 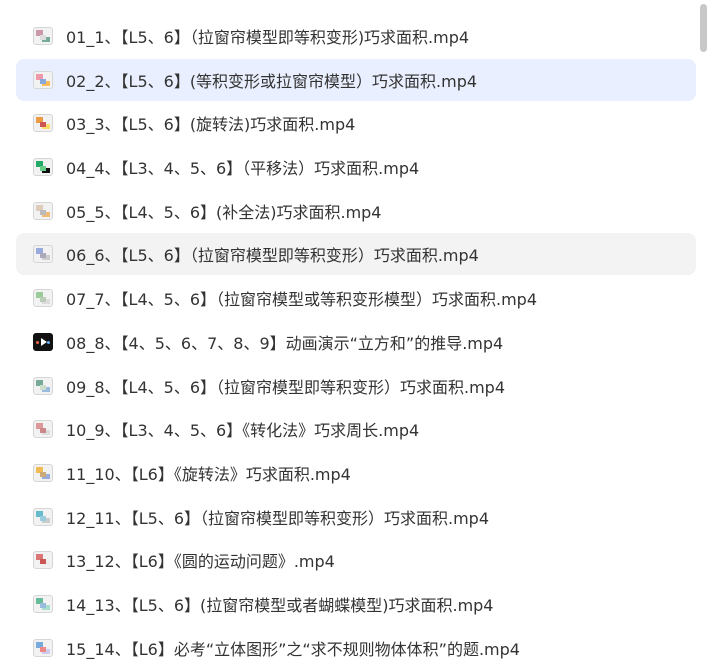 What do you see at coordinates (243, 169) in the screenshot?
I see `file-name-label: 04_4、【L3、4、5、6】（平移法）巧求面积.mp4` at bounding box center [243, 169].